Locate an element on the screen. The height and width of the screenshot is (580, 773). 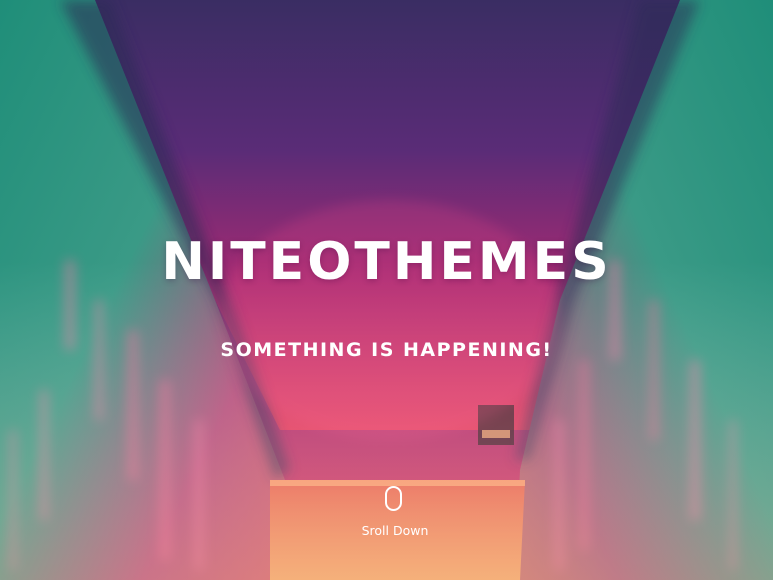
scroll-down-label: Sroll Down is located at coordinates (395, 530).